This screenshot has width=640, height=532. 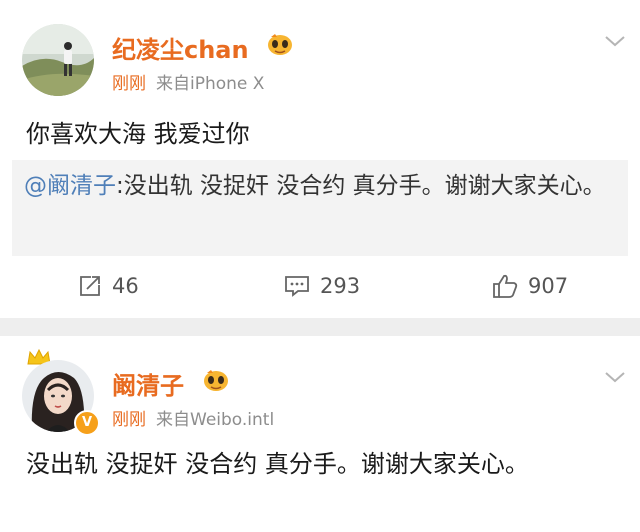 I want to click on post-meta: 刚刚 来自iPhone X, so click(x=188, y=81).